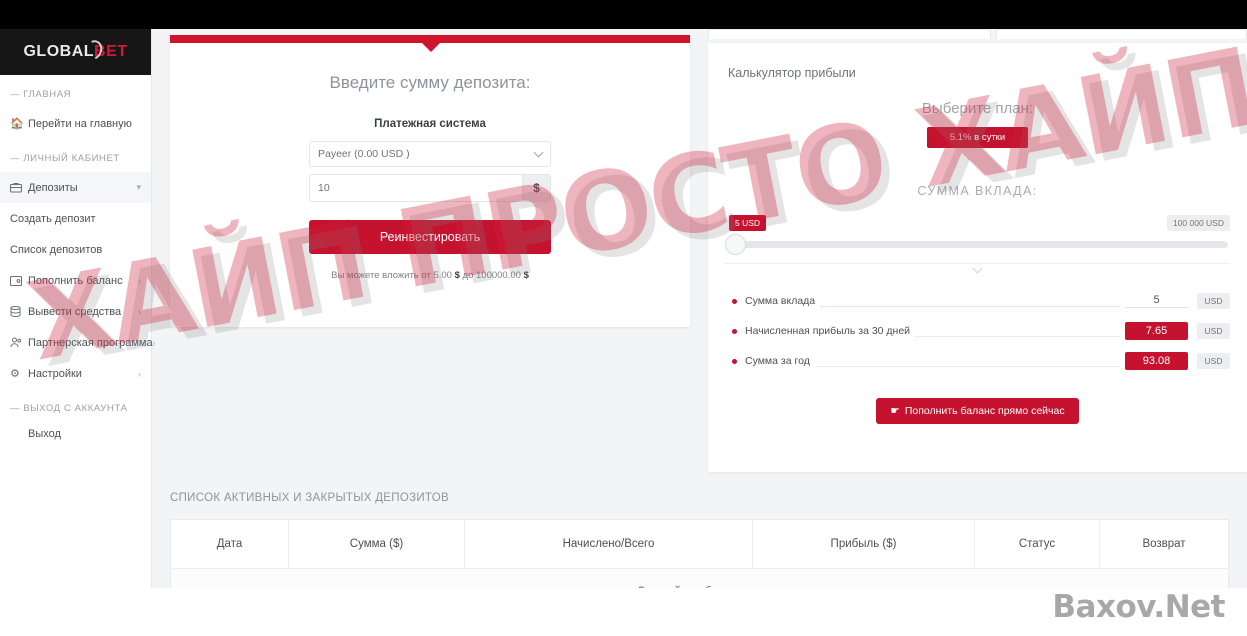 The image size is (1247, 636). What do you see at coordinates (19, 280) in the screenshot?
I see `card-icon` at bounding box center [19, 280].